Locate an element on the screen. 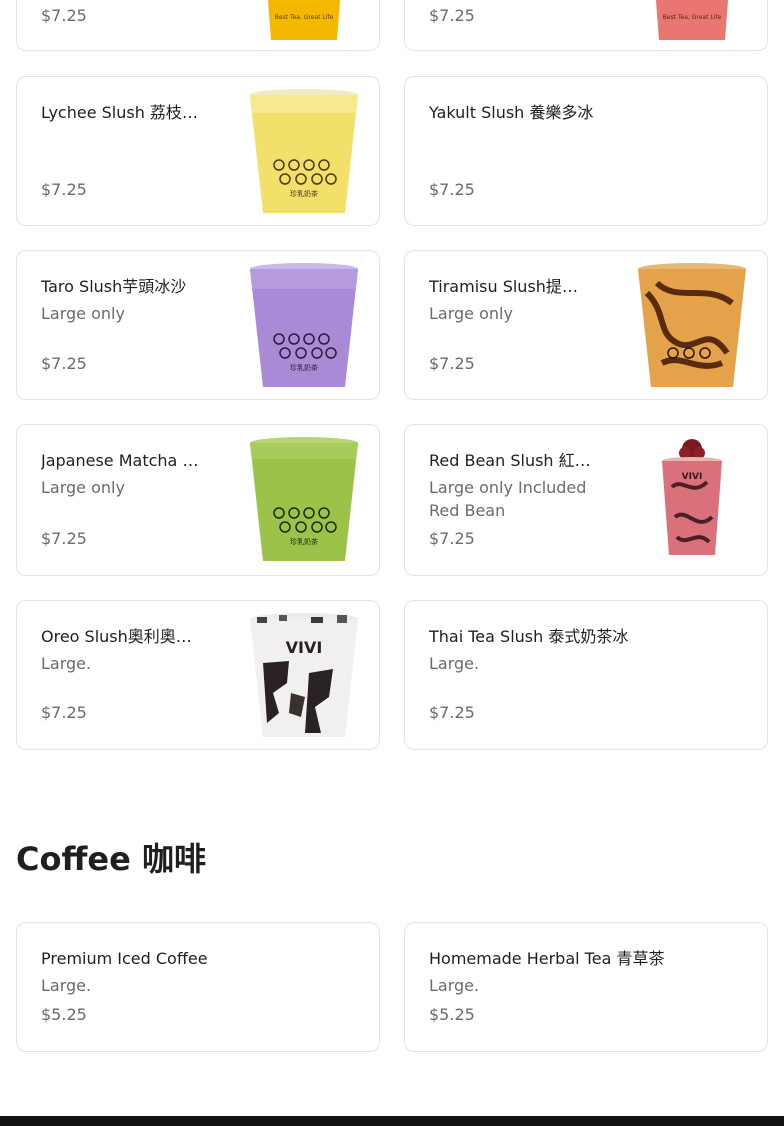 This screenshot has height=1126, width=784. menu-item-card: Yakult Slush 養樂多冰 $7.25 is located at coordinates (586, 151).